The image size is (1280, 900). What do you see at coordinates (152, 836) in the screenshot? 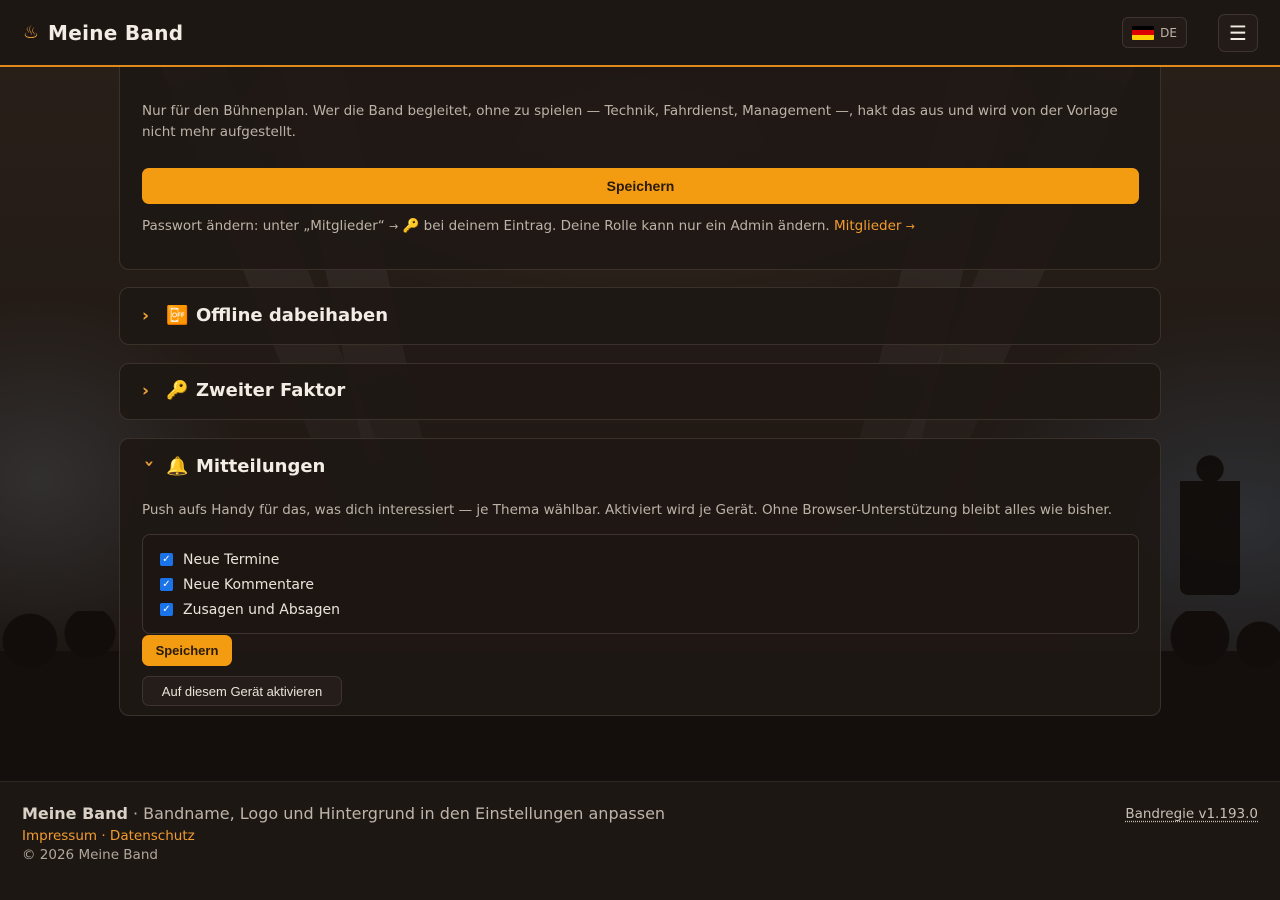
I see `privacy-link: Datenschutz` at bounding box center [152, 836].